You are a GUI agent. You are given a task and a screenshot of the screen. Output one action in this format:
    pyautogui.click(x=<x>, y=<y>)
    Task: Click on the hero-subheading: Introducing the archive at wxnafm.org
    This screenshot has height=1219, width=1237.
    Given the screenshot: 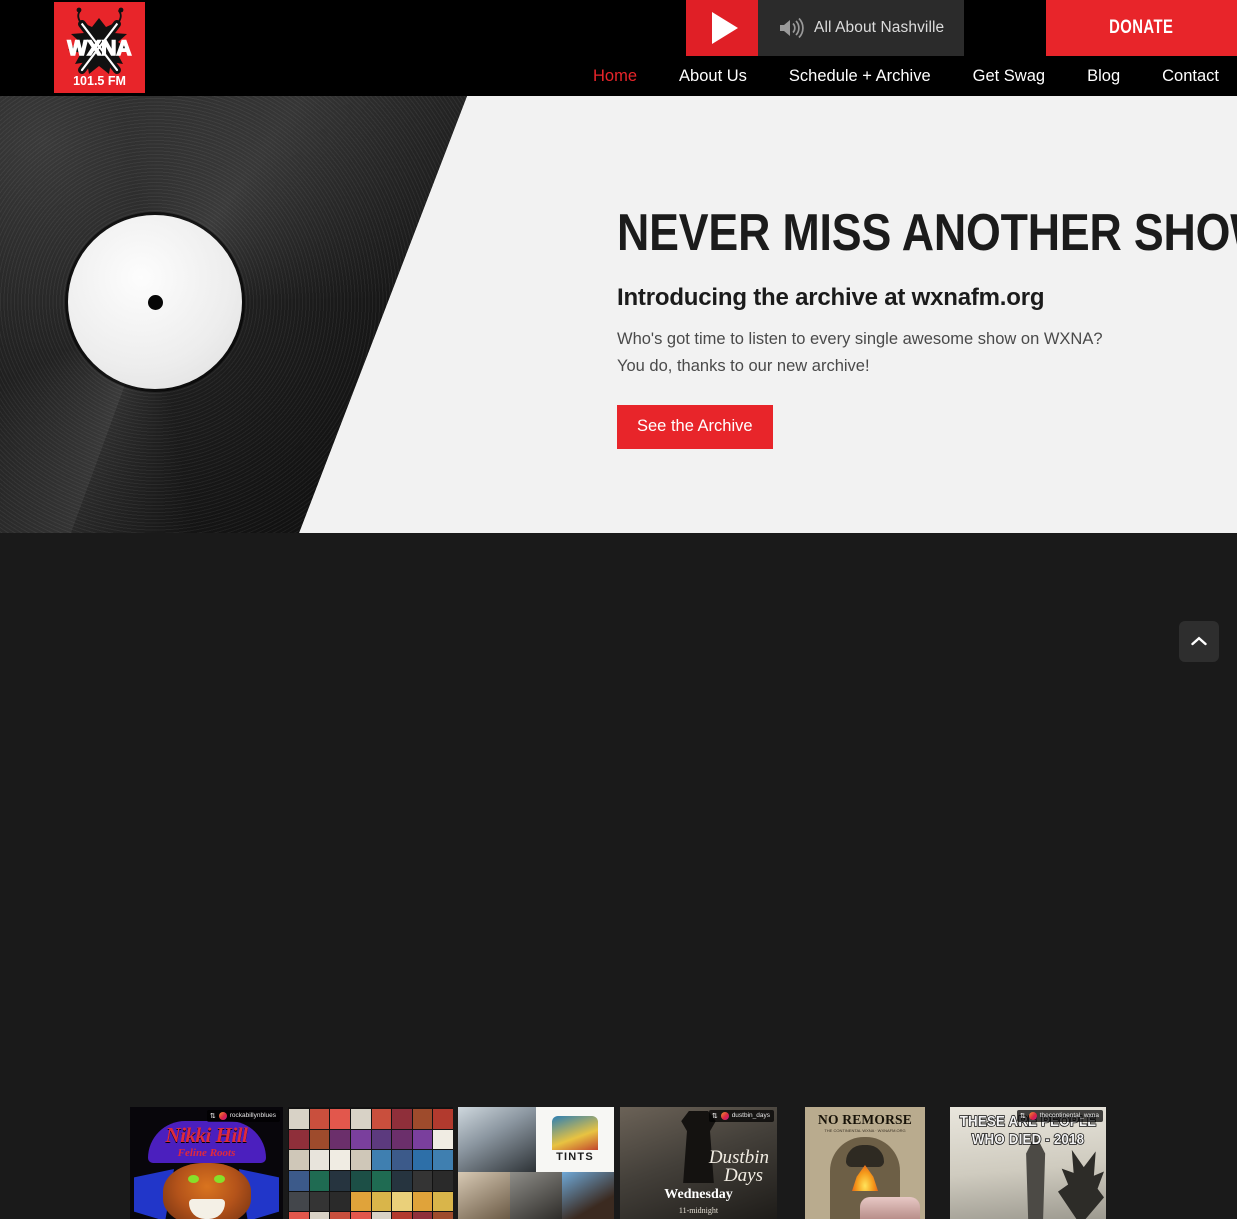 What is the action you would take?
    pyautogui.click(x=831, y=297)
    